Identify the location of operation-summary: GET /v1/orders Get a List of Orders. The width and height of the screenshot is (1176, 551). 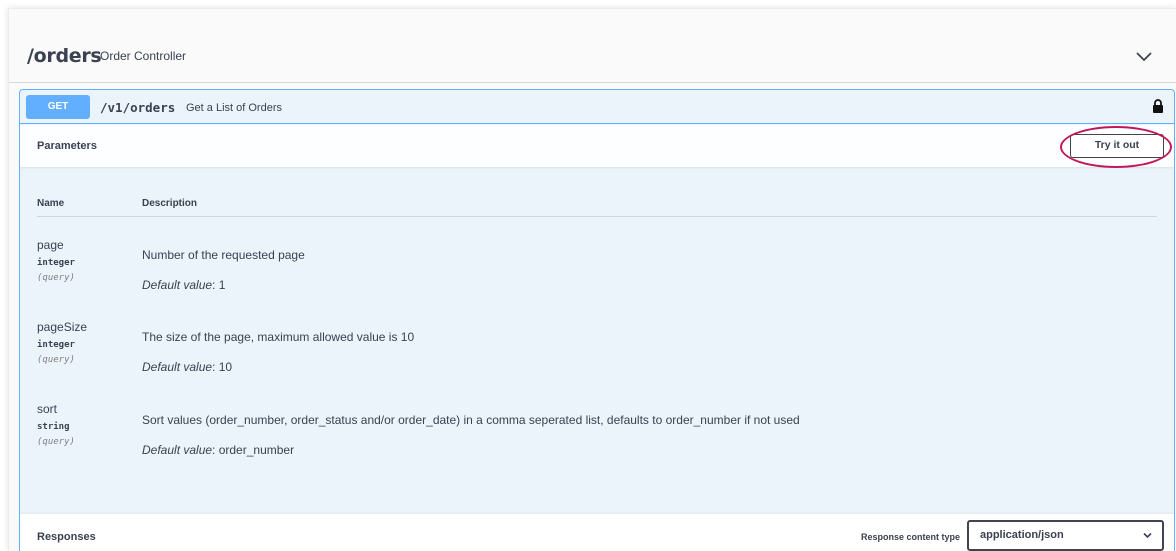
(597, 107).